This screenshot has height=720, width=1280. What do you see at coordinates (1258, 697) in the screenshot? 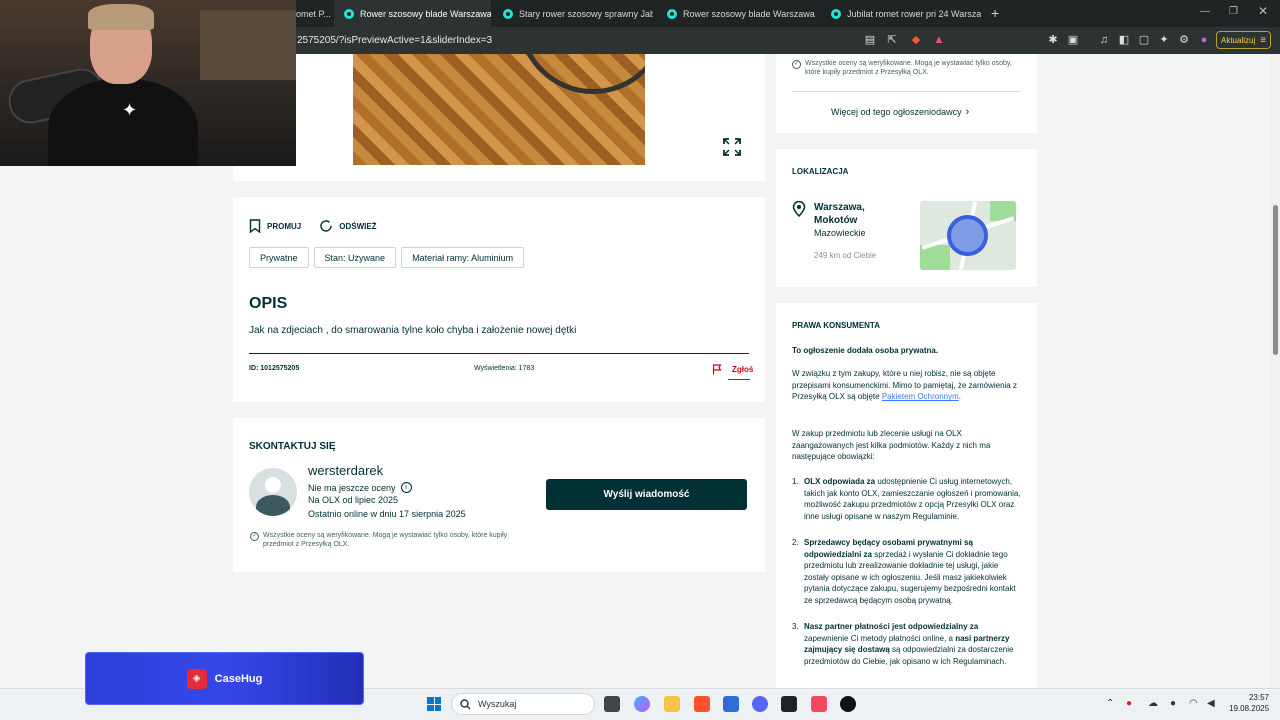
I see `clock-time: 23:57` at bounding box center [1258, 697].